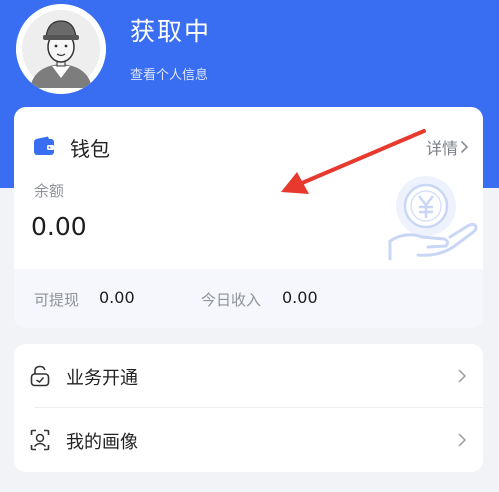 This screenshot has width=499, height=492. Describe the element at coordinates (40, 440) in the screenshot. I see `portrait-icon` at that location.